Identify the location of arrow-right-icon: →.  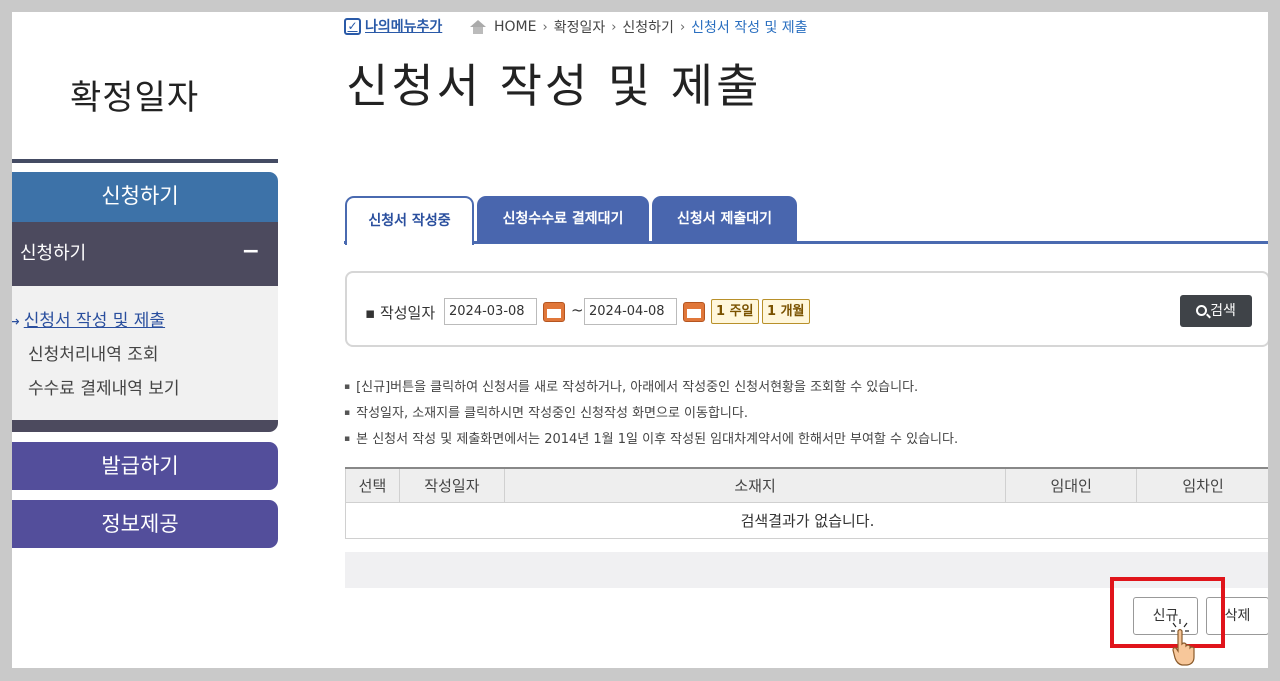
(16, 322).